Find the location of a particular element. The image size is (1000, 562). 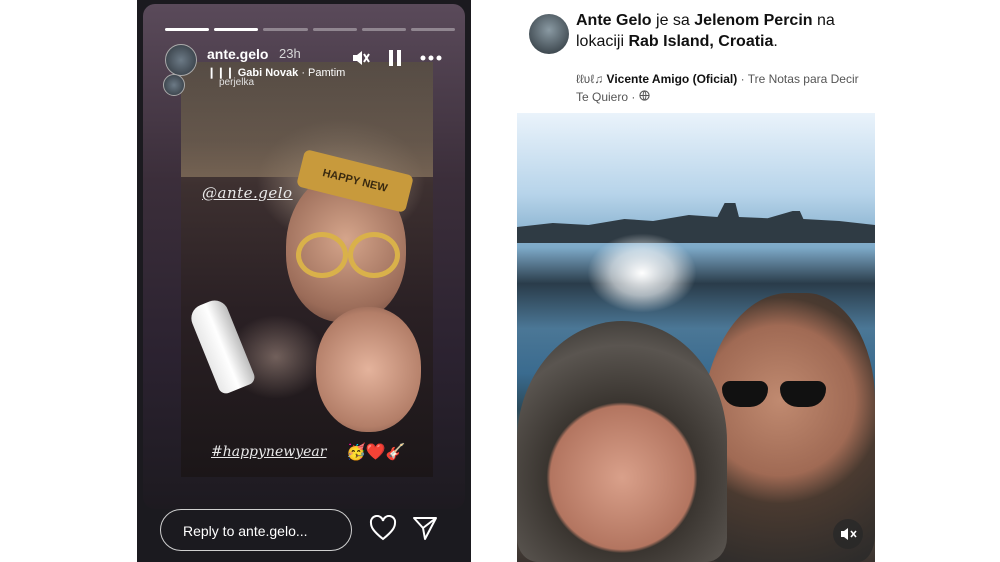

location-name: Rab Island, Croatia is located at coordinates (700, 41).